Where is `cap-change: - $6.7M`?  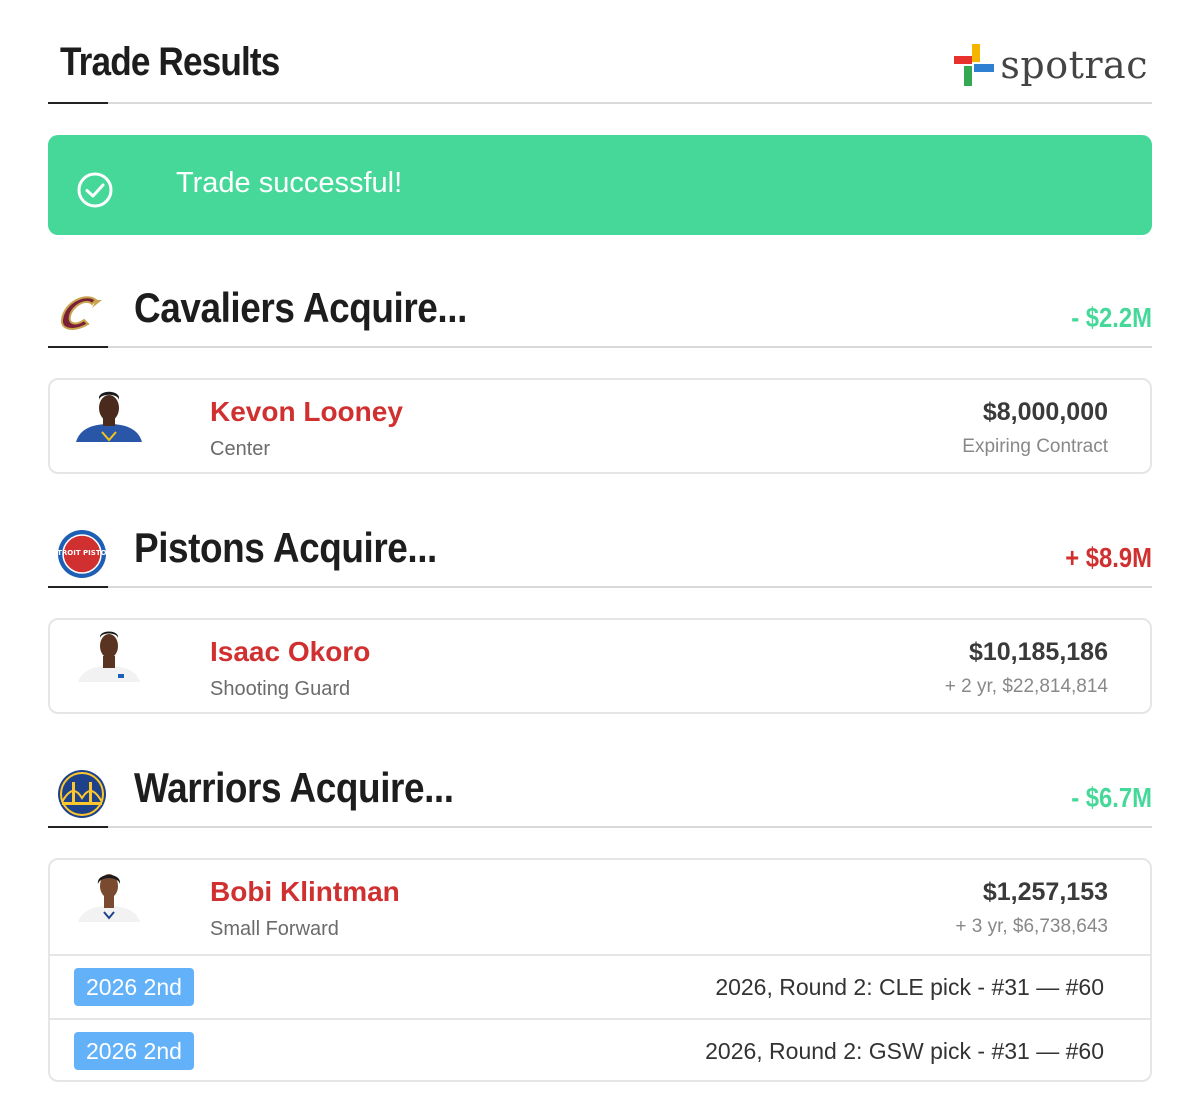
cap-change: - $6.7M is located at coordinates (1111, 797).